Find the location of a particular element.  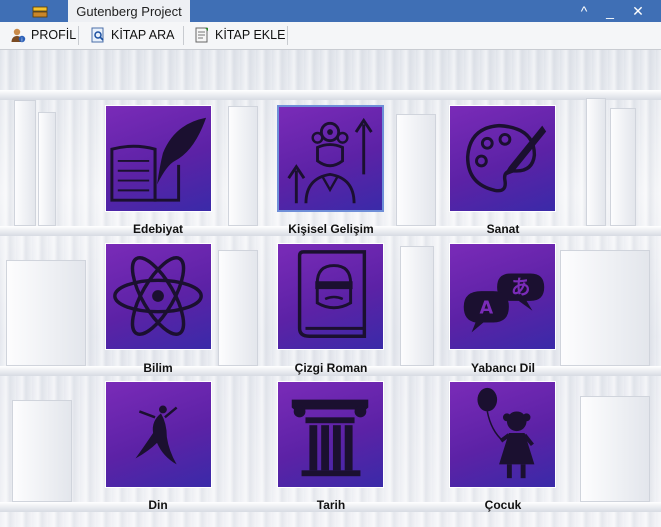

category-sanat-button is located at coordinates (502, 158).